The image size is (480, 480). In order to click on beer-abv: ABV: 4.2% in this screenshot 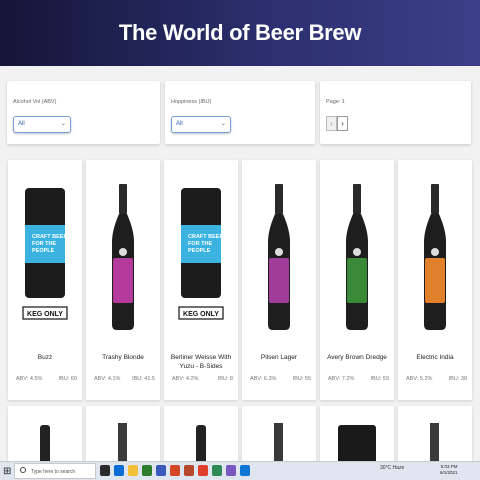, I will do `click(185, 379)`.